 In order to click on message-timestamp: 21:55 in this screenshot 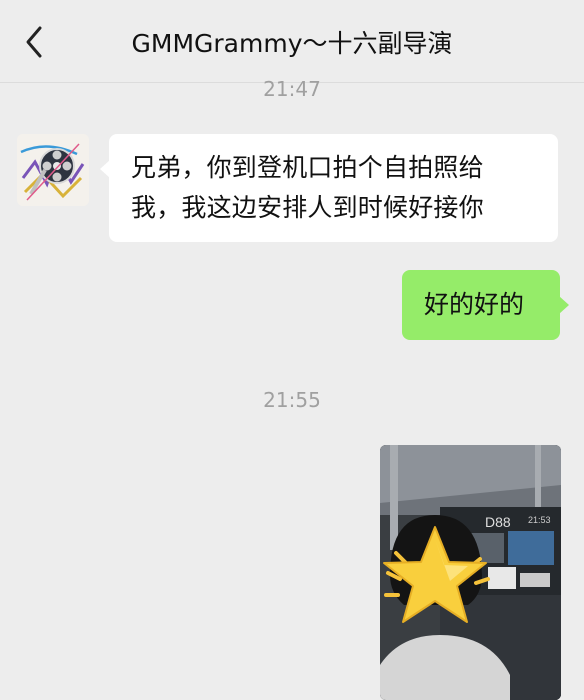, I will do `click(292, 400)`.